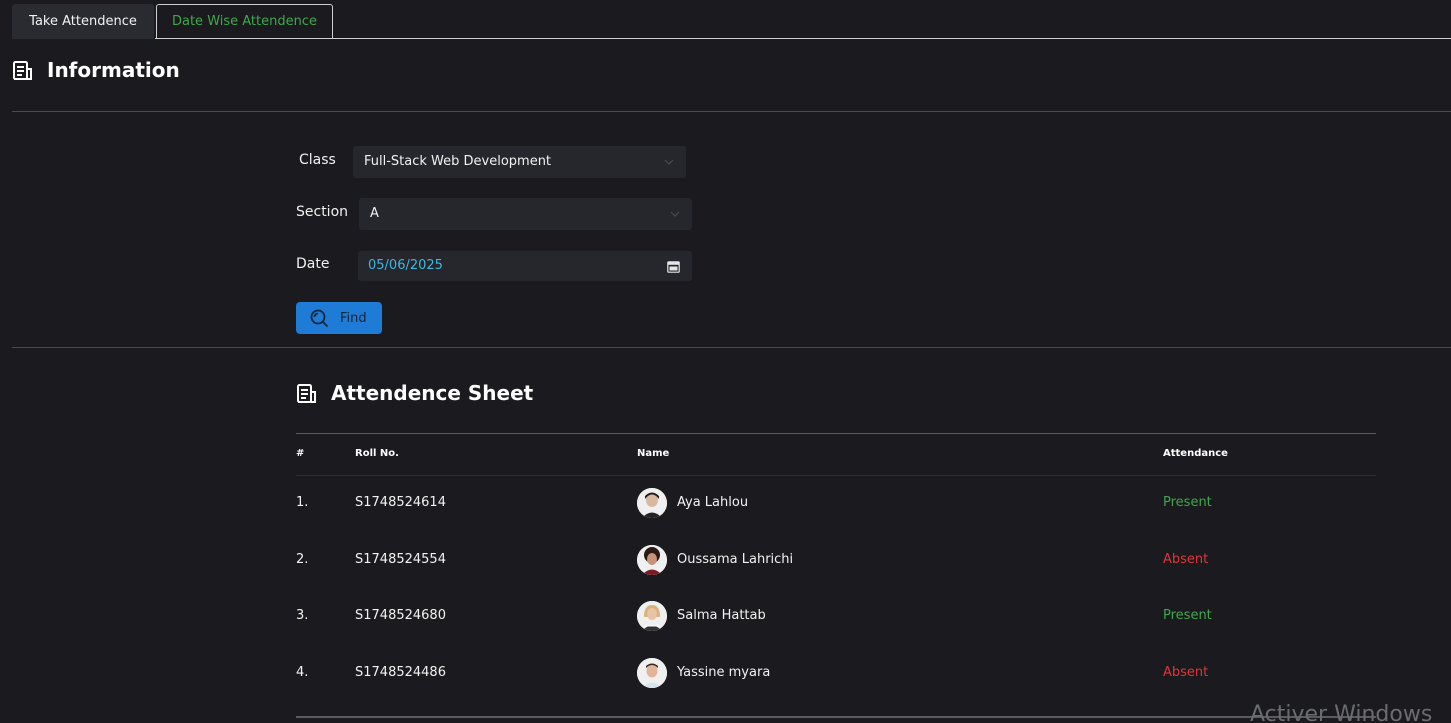 The height and width of the screenshot is (723, 1451). Describe the element at coordinates (724, 672) in the screenshot. I see `student-name: Yassine myara` at that location.